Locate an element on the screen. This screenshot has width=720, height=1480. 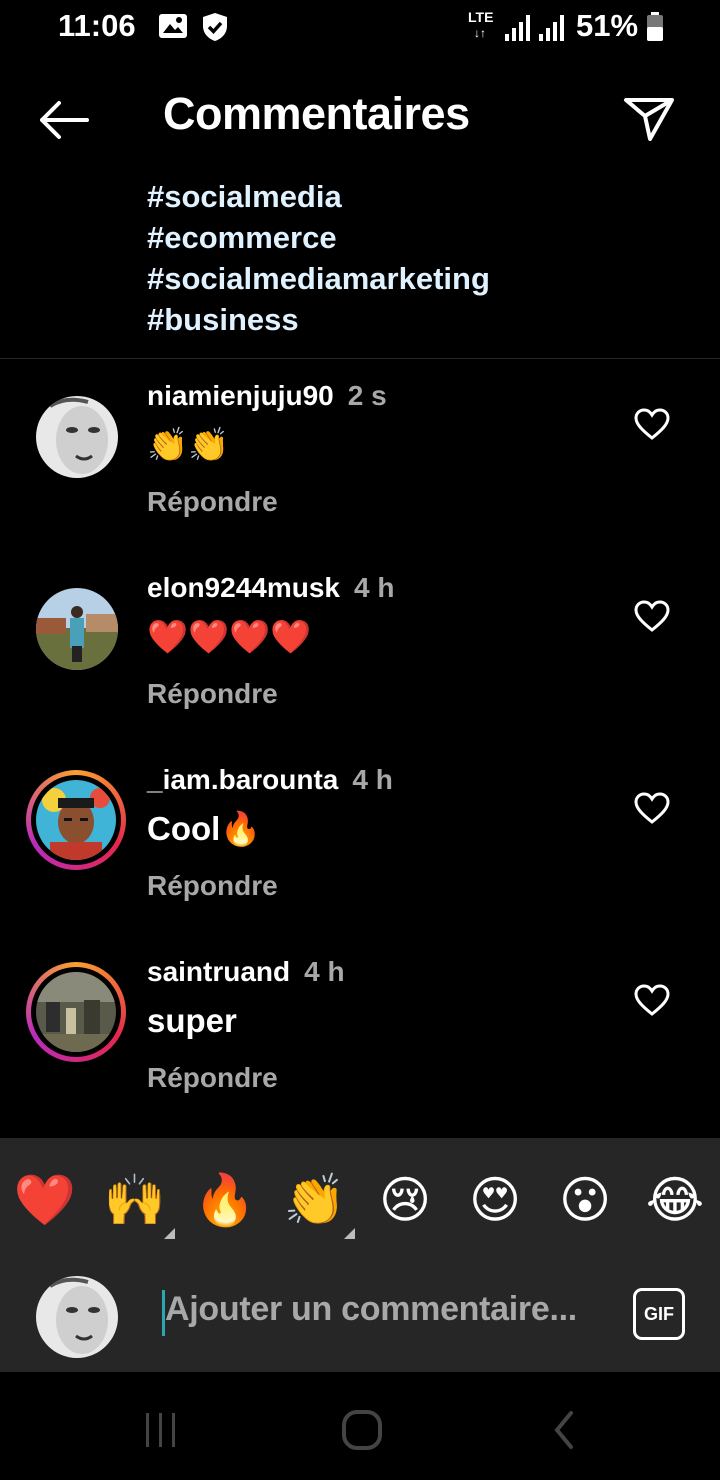
home-button is located at coordinates (362, 1430).